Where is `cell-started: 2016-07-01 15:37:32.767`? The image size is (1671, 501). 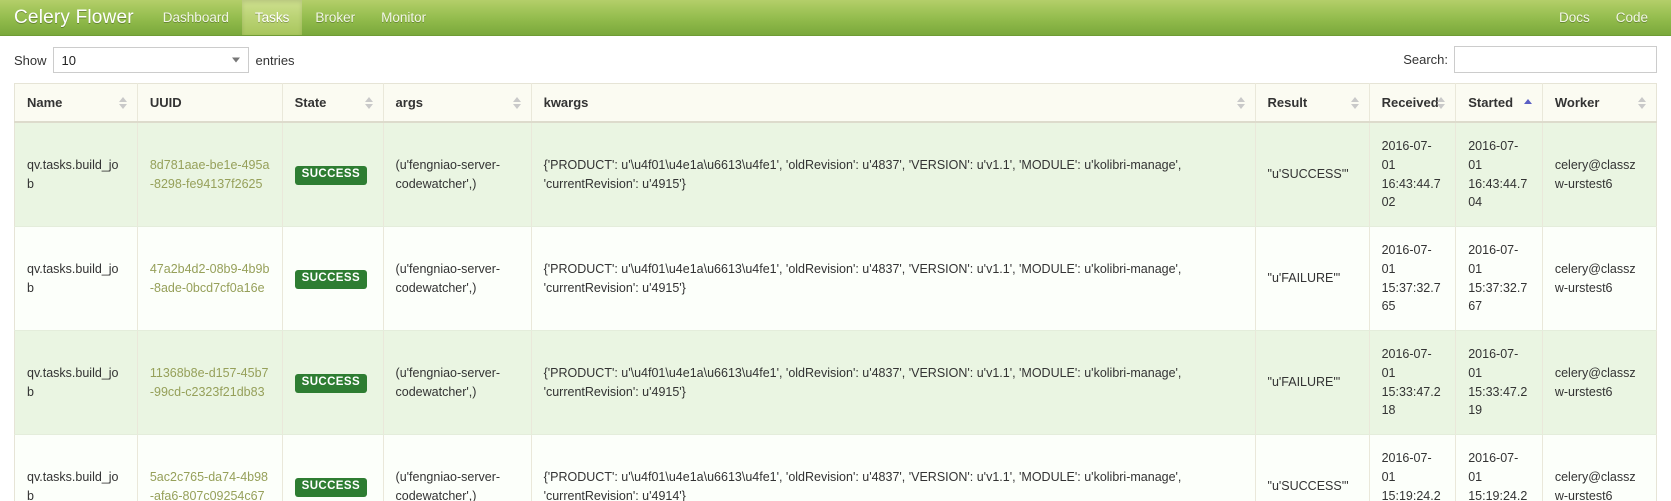
cell-started: 2016-07-01 15:37:32.767 is located at coordinates (1499, 278).